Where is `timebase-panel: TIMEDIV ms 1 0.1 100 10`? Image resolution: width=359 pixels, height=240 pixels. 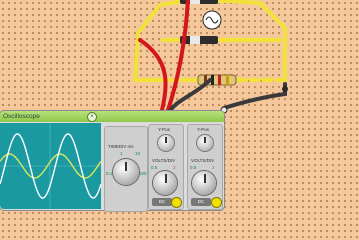
timebase-panel: TIMEDIV ms 1 0.1 100 10 is located at coordinates (126, 169).